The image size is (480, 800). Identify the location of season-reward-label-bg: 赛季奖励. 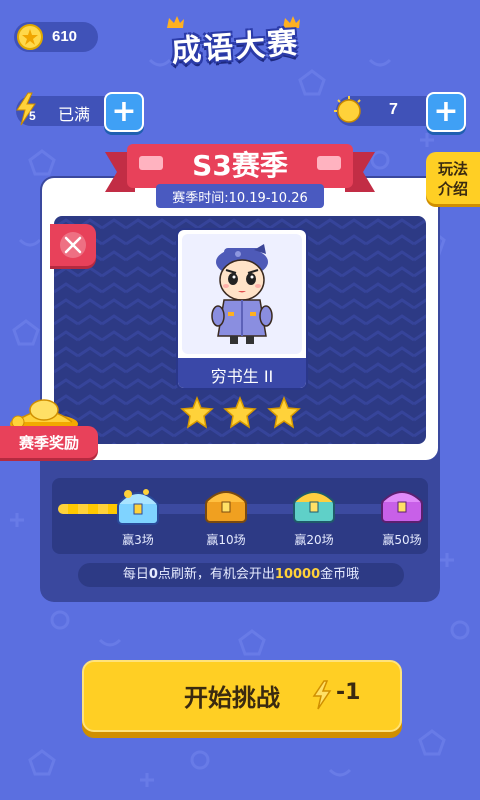
(49, 442).